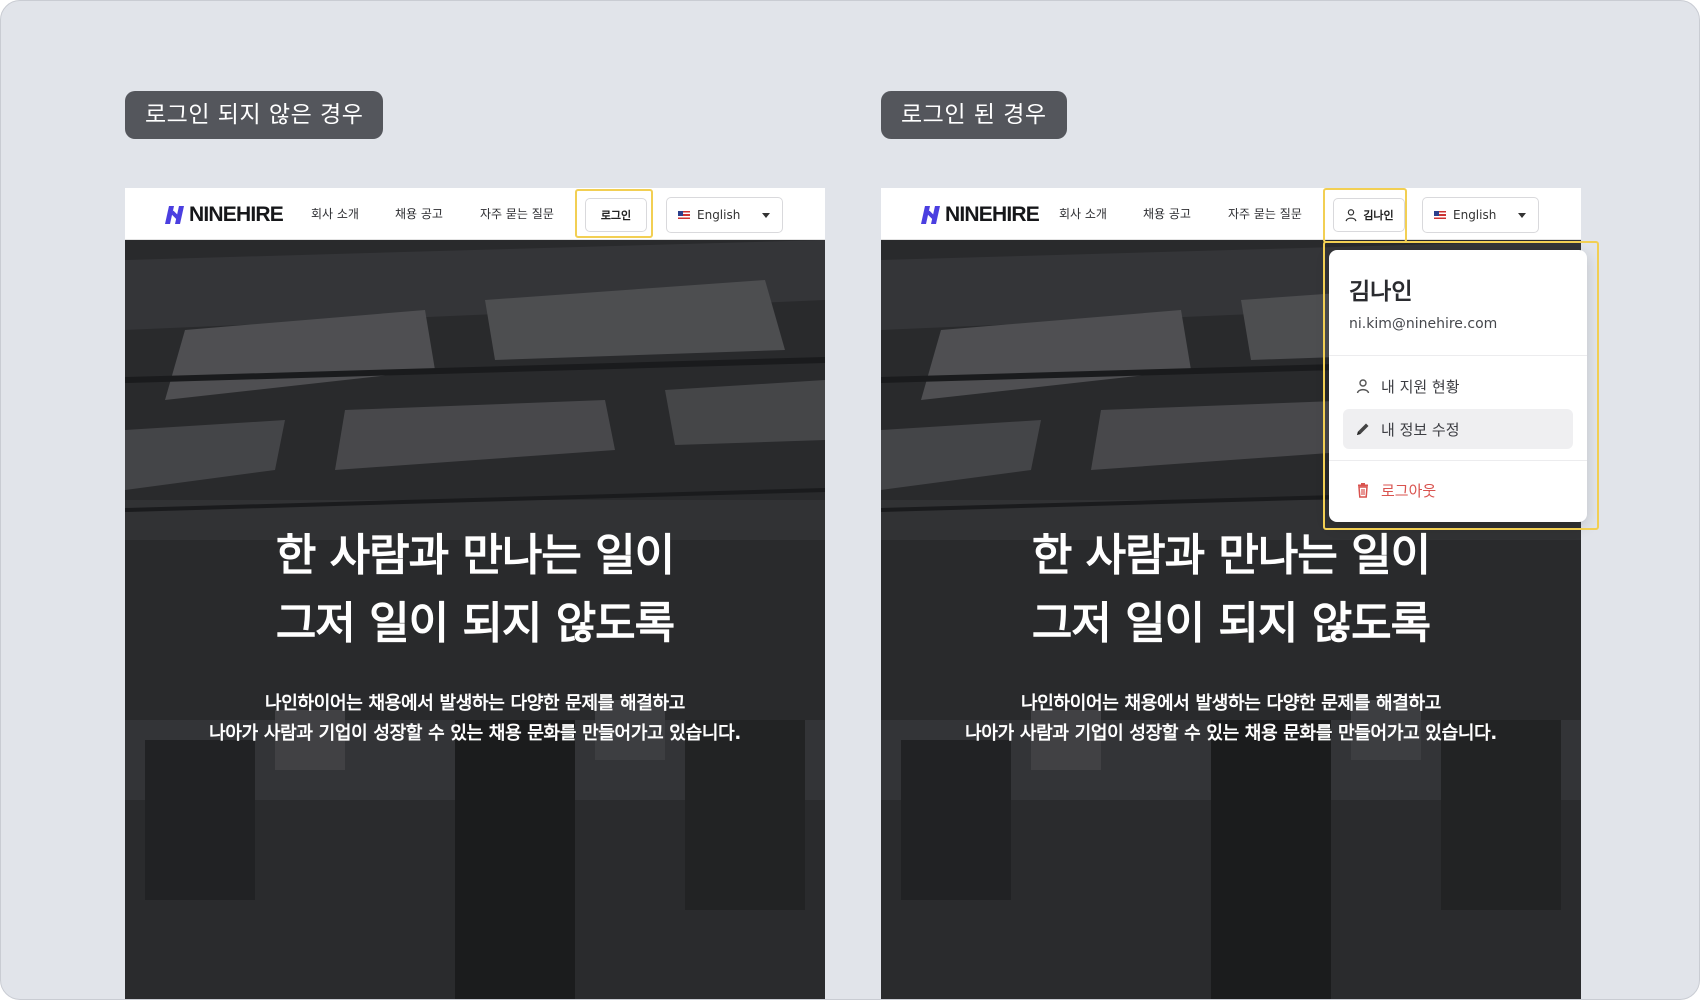  I want to click on highlight-user-button, so click(1365, 215).